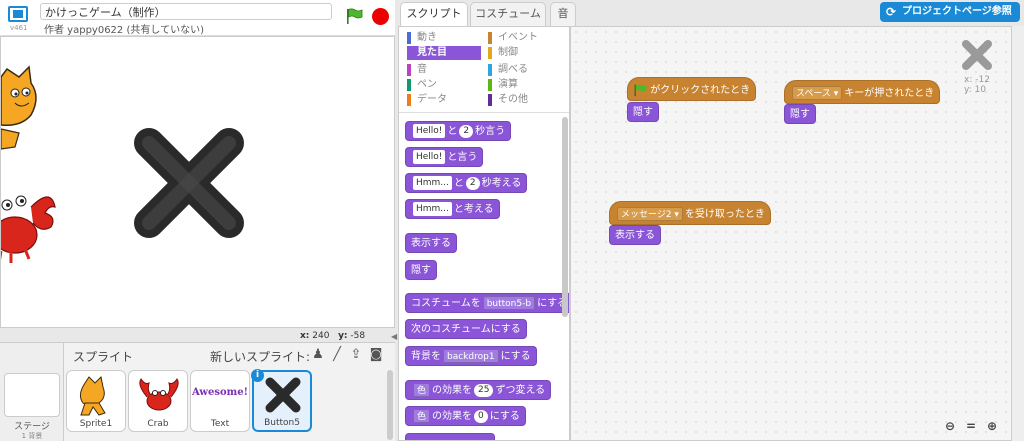 The width and height of the screenshot is (1024, 441). I want to click on sprite-library-icon: ♟, so click(318, 355).